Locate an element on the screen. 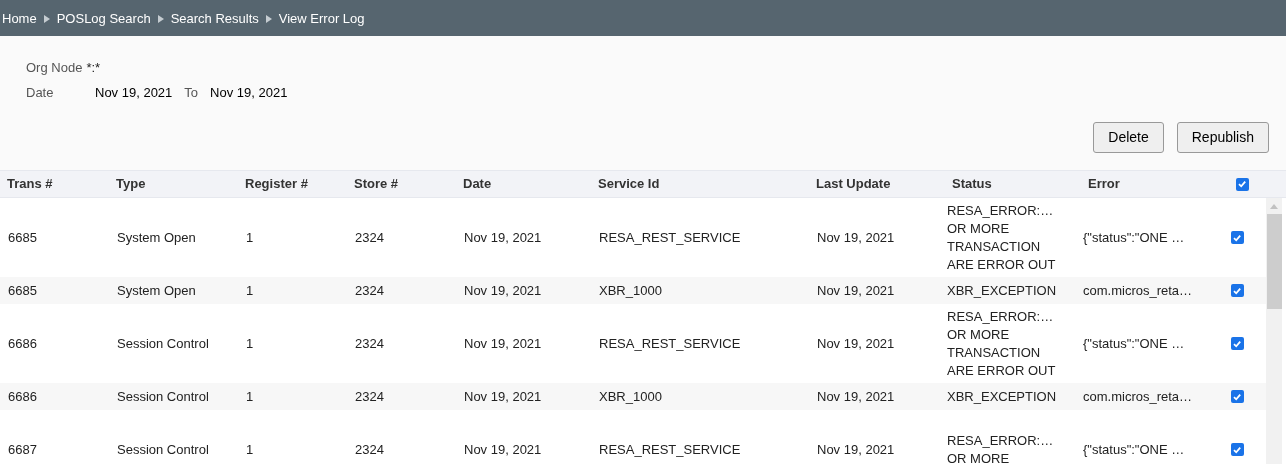  breadcrumb-link: POSLog Search is located at coordinates (103, 19).